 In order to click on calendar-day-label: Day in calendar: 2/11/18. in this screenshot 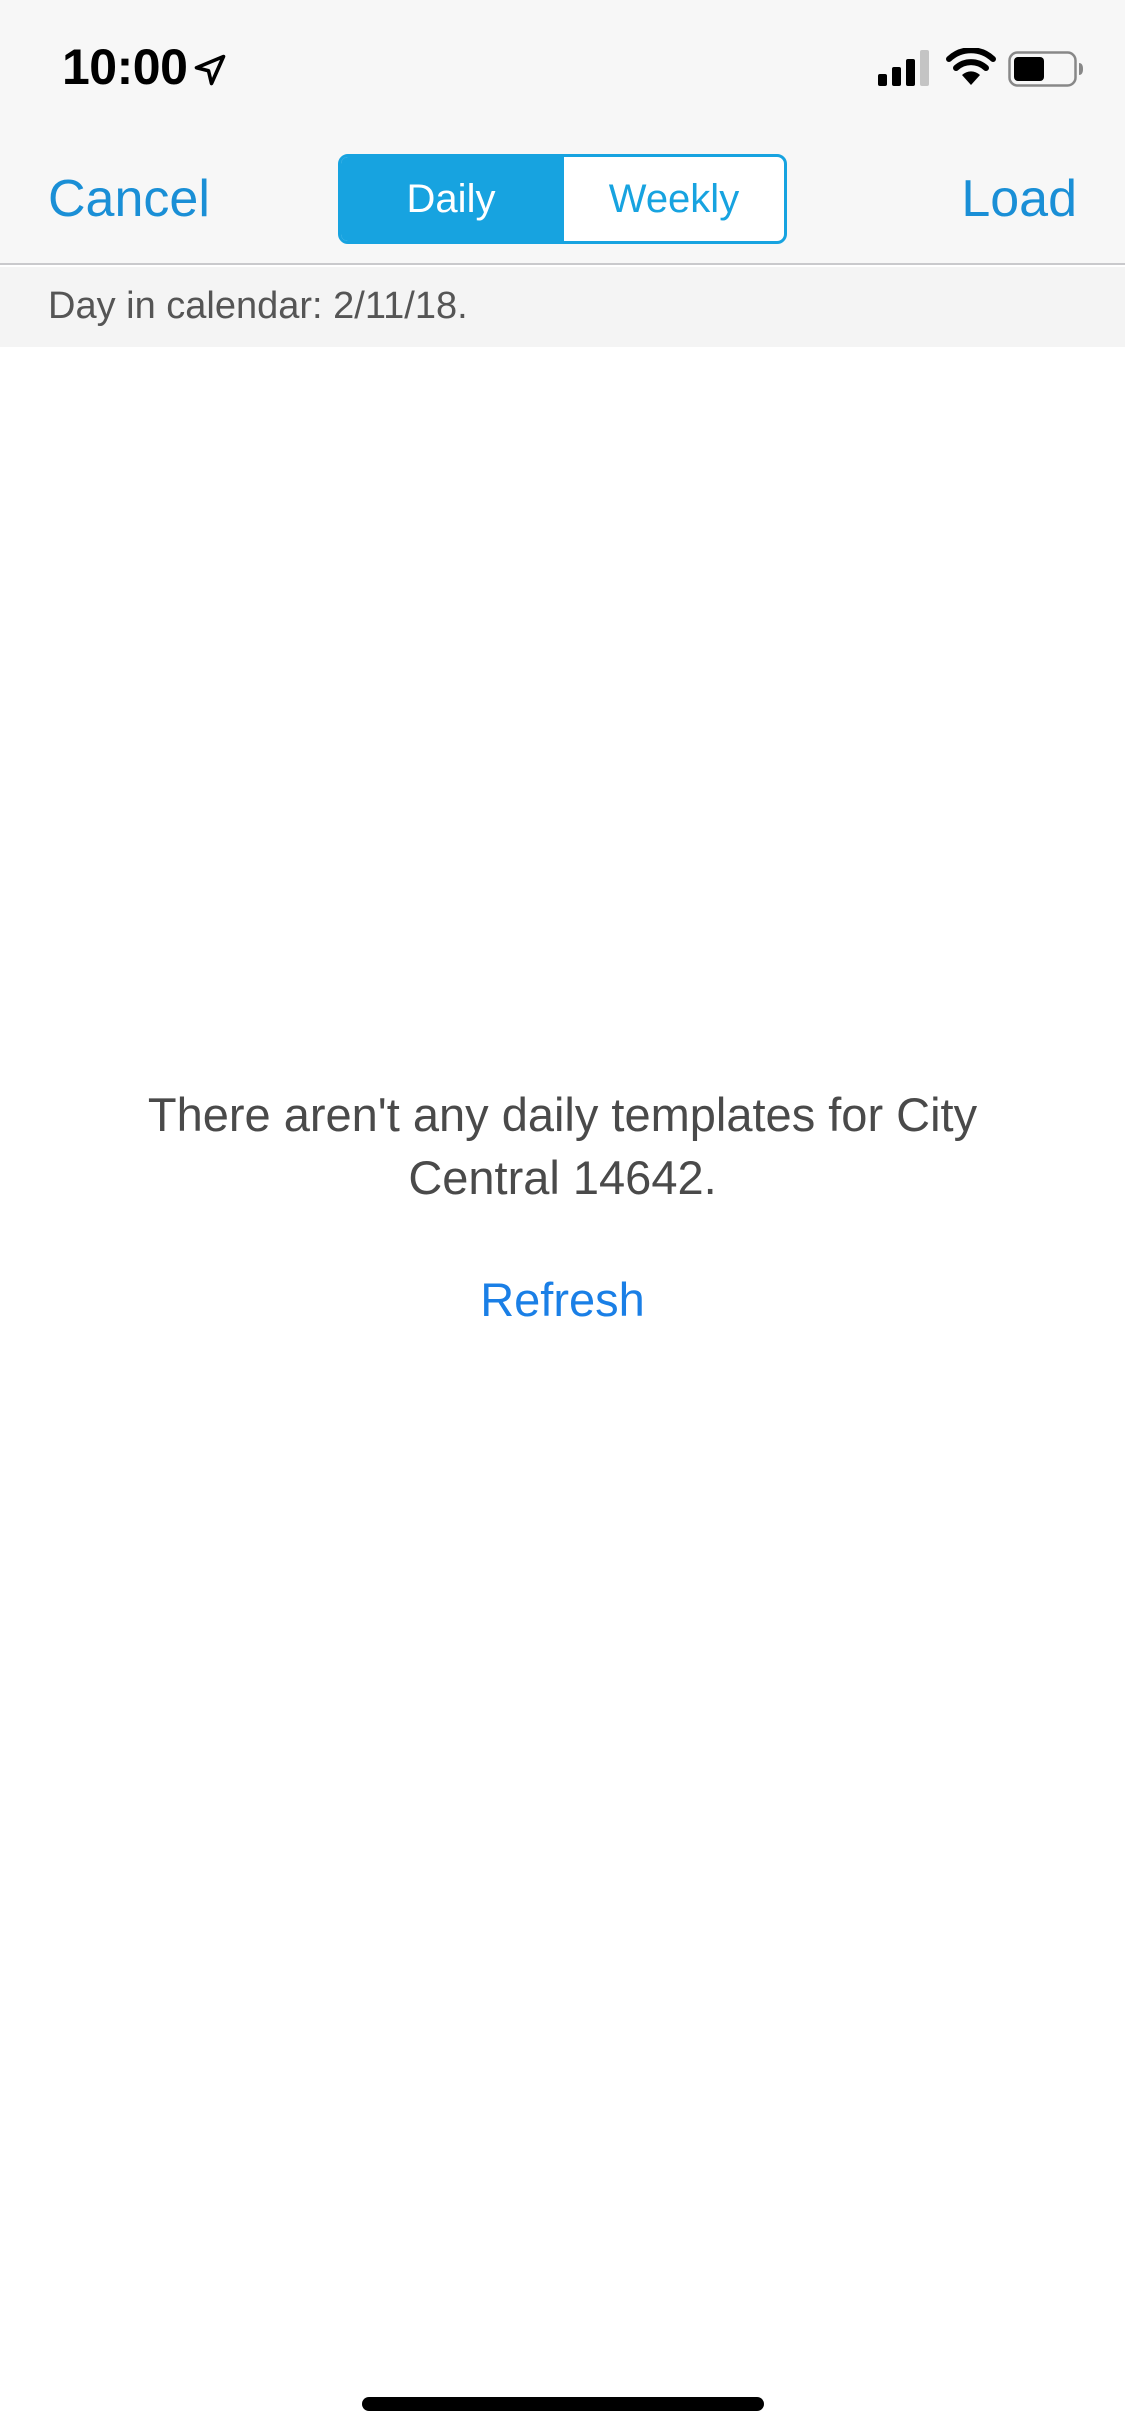, I will do `click(258, 306)`.